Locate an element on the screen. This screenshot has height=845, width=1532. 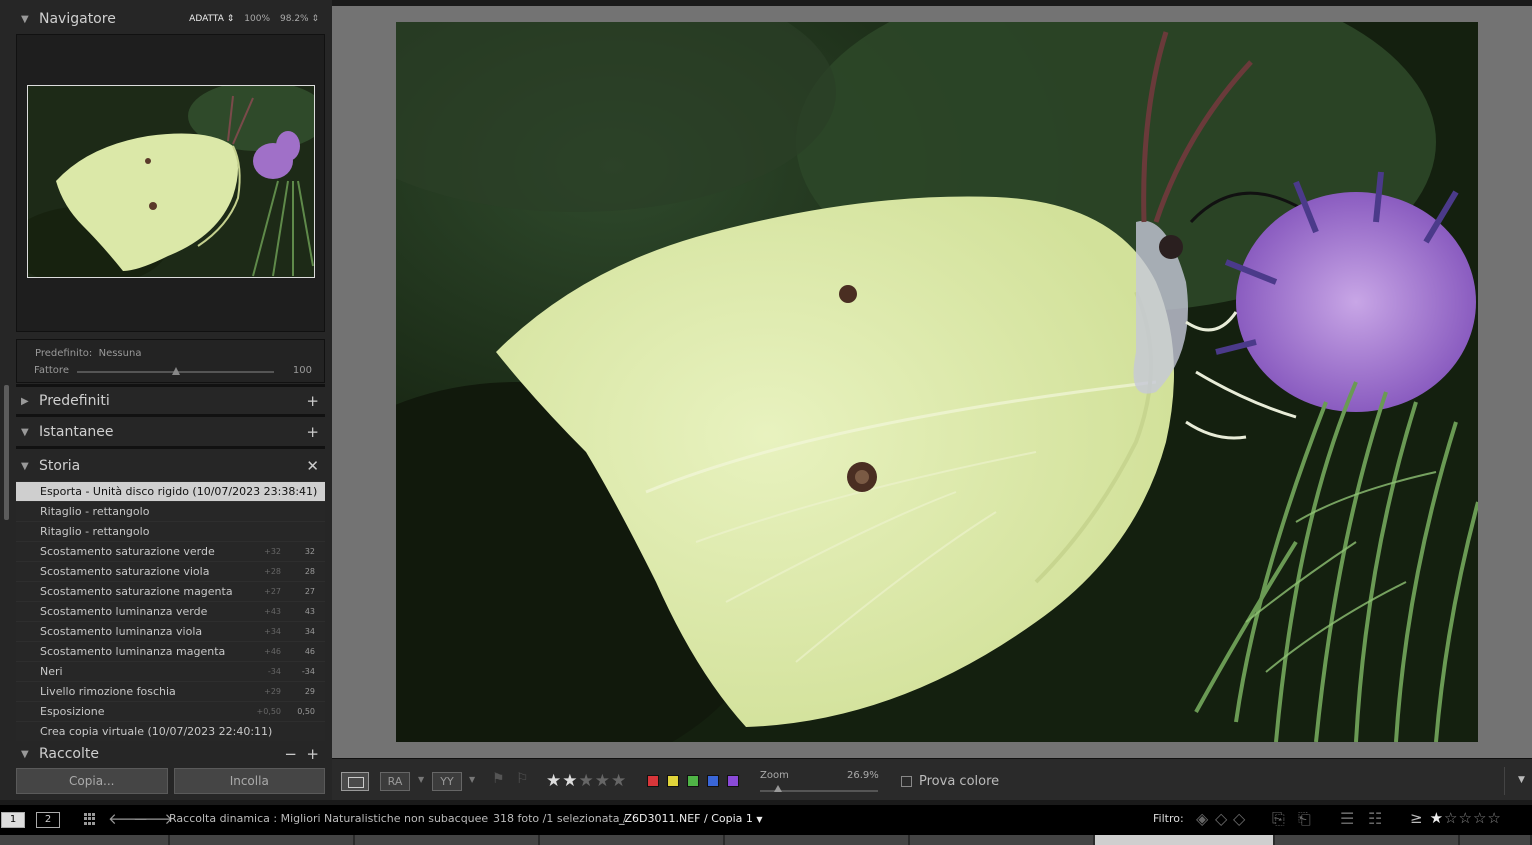
history-item: Scostamento luminanza magenta +46 46 is located at coordinates (170, 651).